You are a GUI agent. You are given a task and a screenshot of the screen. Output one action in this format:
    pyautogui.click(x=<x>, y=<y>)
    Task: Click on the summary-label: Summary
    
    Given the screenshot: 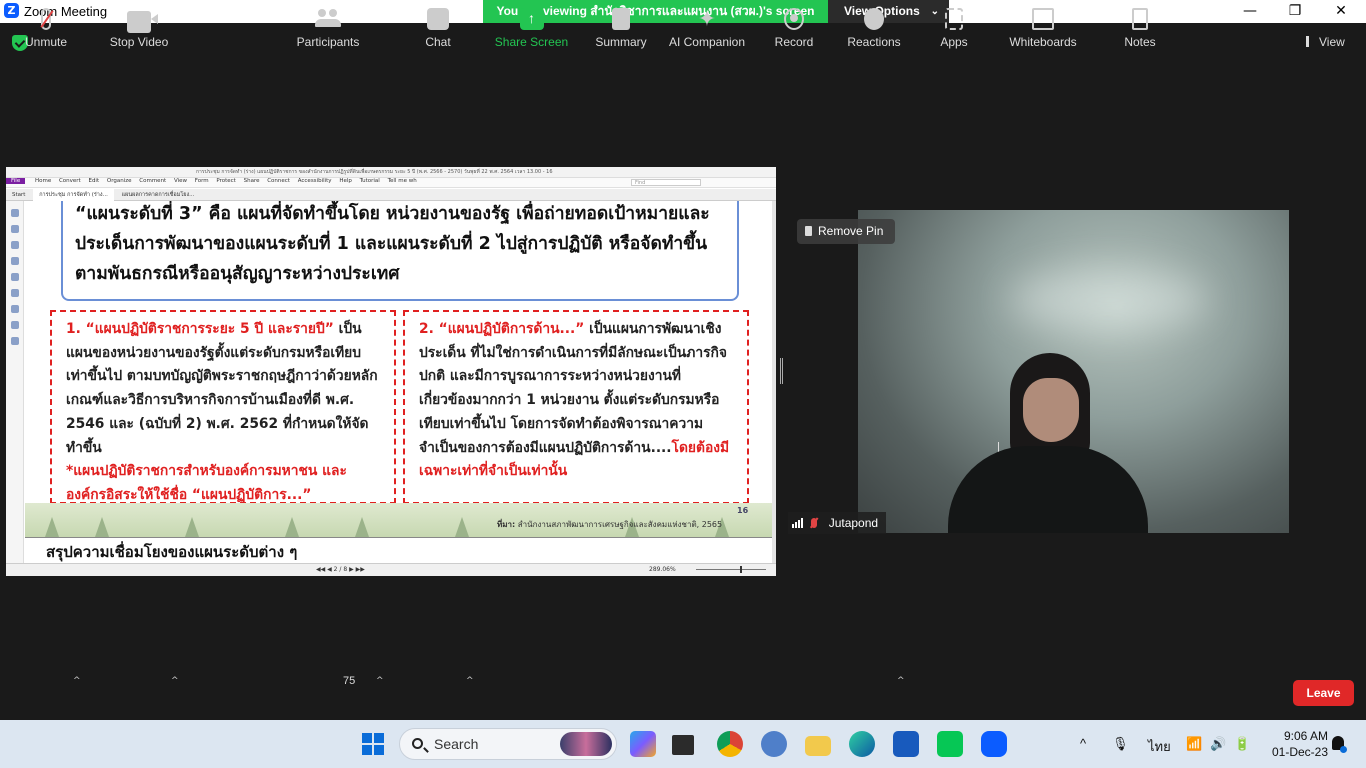 What is the action you would take?
    pyautogui.click(x=621, y=42)
    